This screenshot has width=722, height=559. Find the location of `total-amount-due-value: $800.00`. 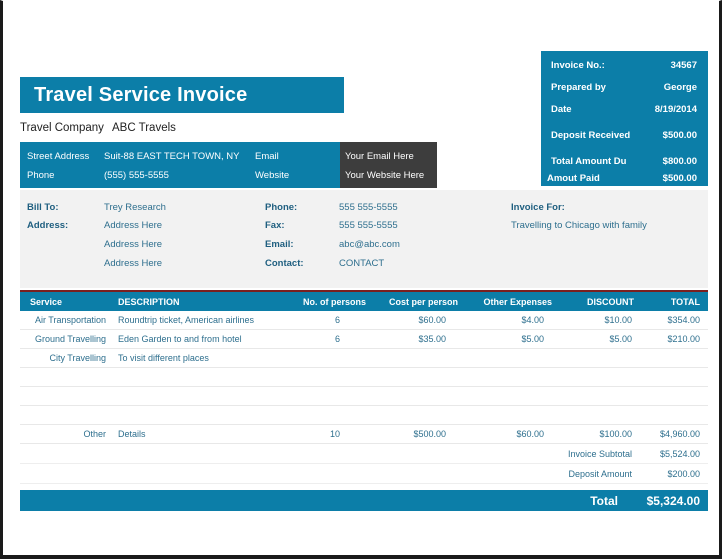

total-amount-due-value: $800.00 is located at coordinates (679, 161).